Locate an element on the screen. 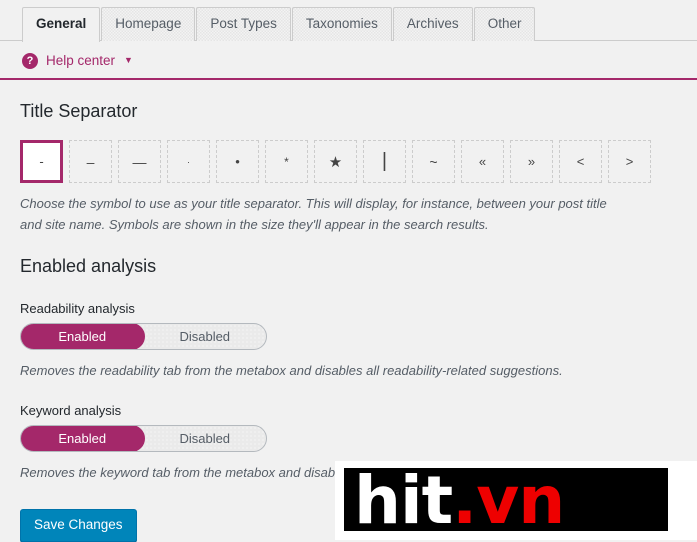  tab-label: Archives is located at coordinates (432, 23).